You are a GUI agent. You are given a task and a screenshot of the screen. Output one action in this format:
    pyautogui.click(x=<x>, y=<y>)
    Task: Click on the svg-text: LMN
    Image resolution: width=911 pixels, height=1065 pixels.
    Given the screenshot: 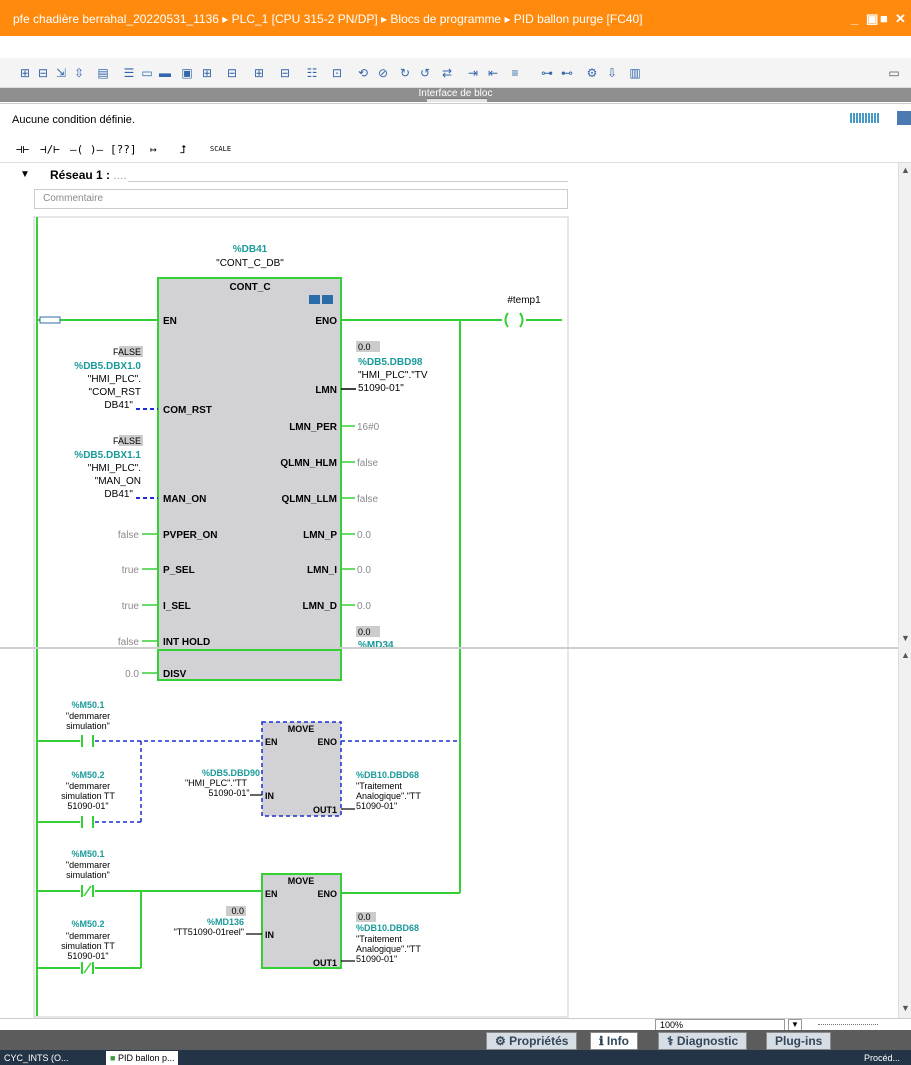 What is the action you would take?
    pyautogui.click(x=326, y=390)
    